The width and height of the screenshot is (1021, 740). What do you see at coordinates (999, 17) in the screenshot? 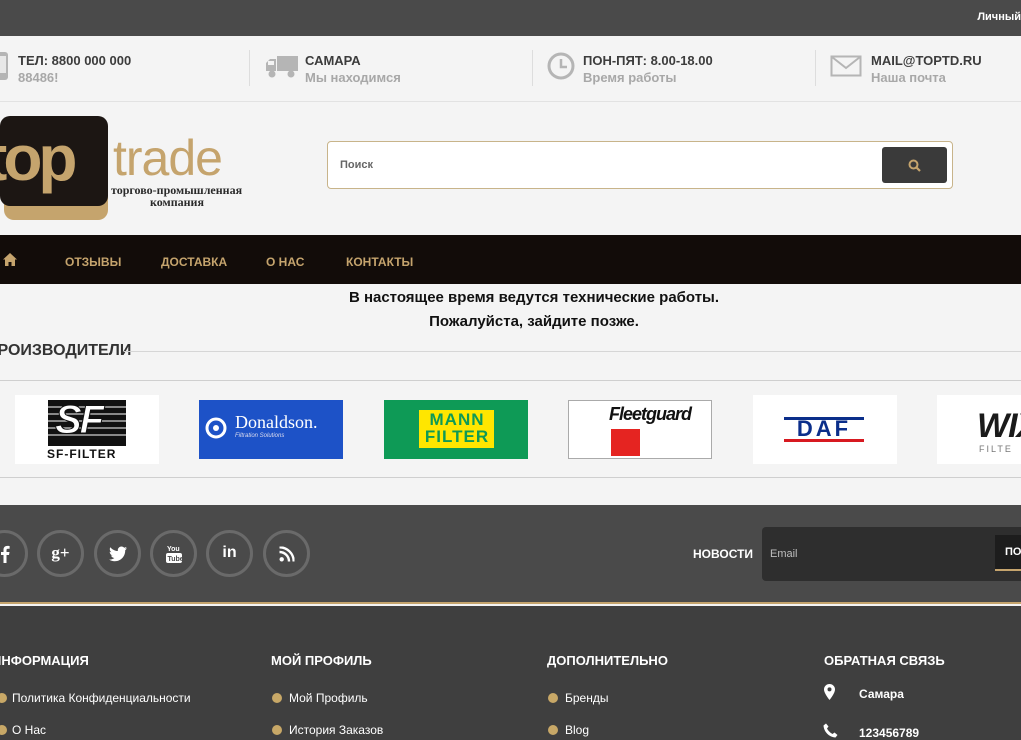
I see `account-link: Личный` at bounding box center [999, 17].